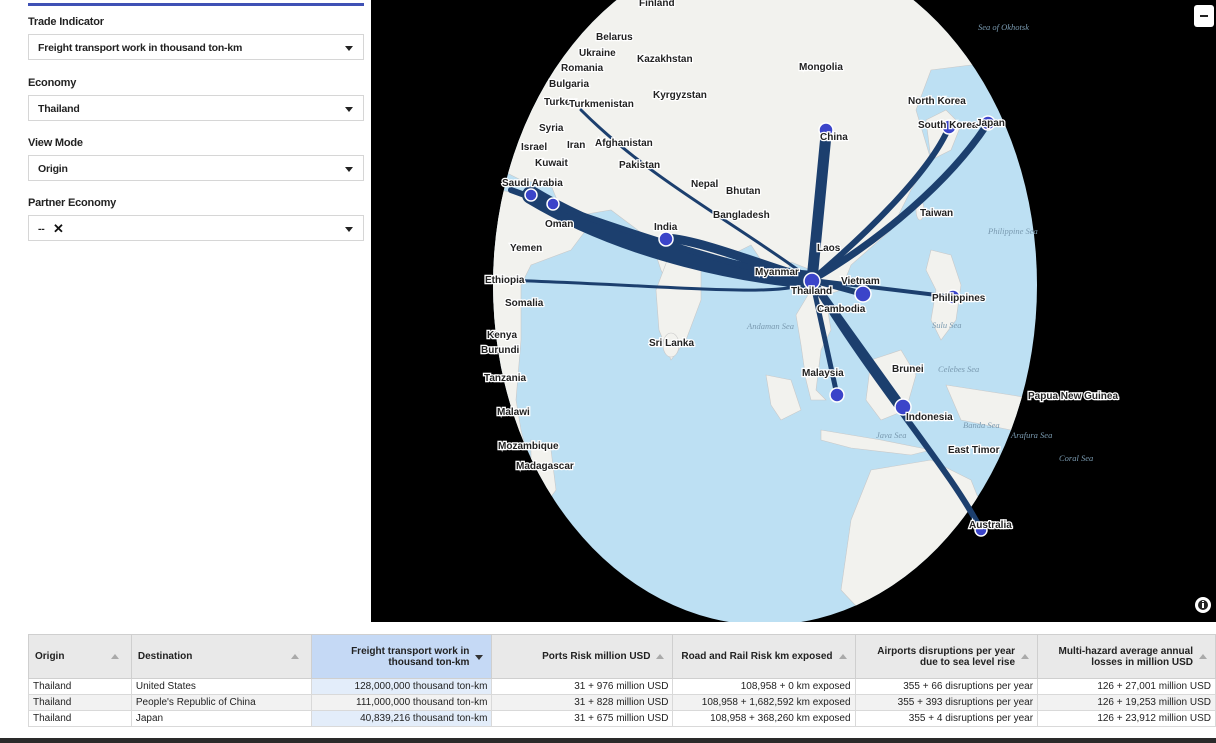 The height and width of the screenshot is (743, 1216). Describe the element at coordinates (55, 143) in the screenshot. I see `view-mode-label: View Mode` at that location.